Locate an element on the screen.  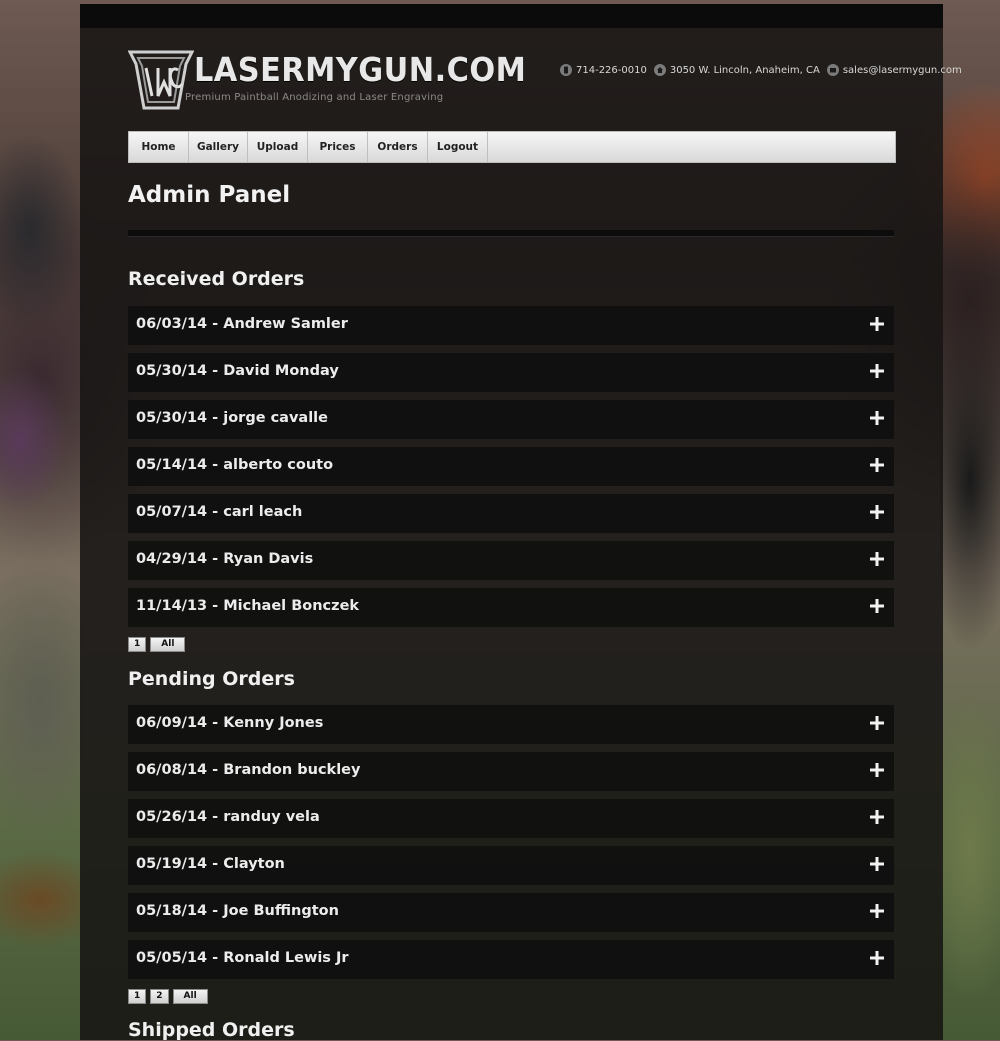
order-label: 06/08/14 - Brandon buckley is located at coordinates (248, 770).